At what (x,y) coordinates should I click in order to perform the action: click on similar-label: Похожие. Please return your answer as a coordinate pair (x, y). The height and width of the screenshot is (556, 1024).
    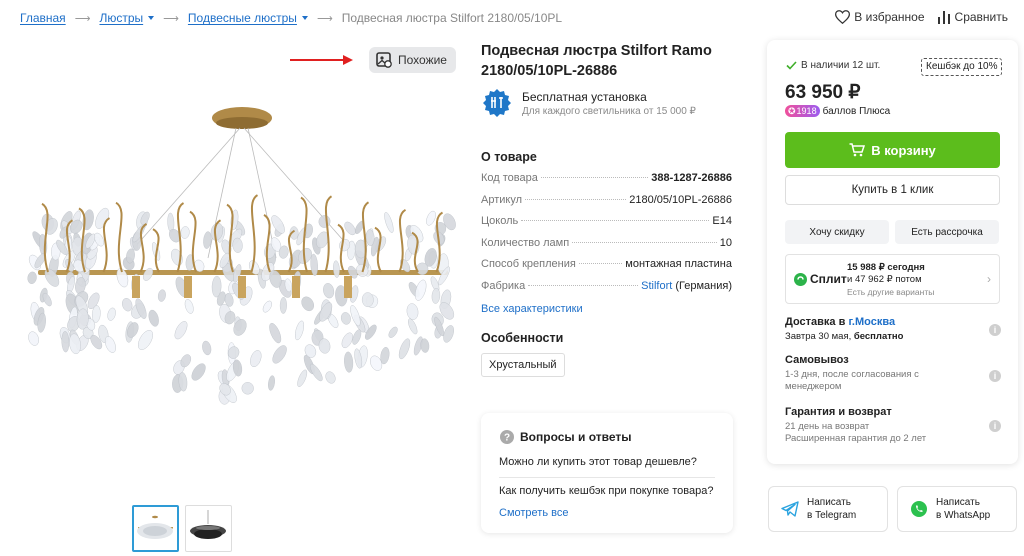
    Looking at the image, I should click on (422, 60).